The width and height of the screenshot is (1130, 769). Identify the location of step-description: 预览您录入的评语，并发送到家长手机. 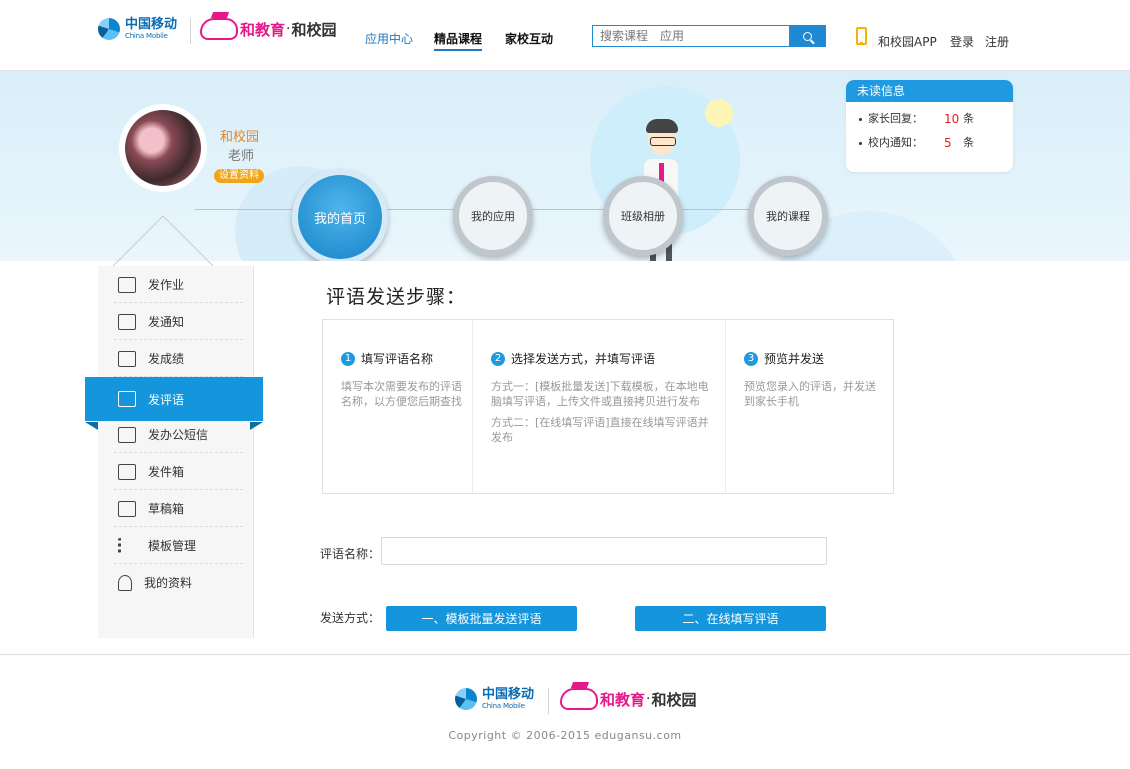
(810, 394).